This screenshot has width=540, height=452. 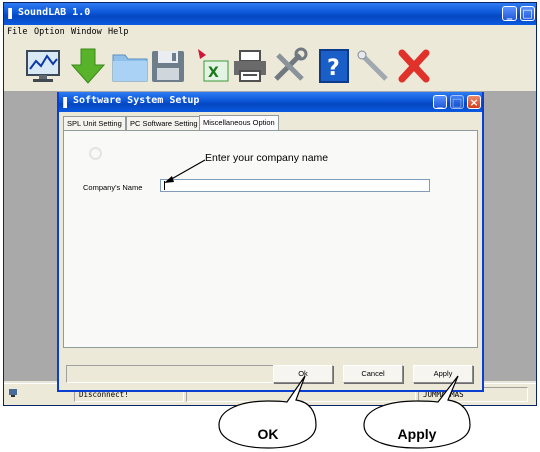 What do you see at coordinates (374, 66) in the screenshot?
I see `magic-wand-icon` at bounding box center [374, 66].